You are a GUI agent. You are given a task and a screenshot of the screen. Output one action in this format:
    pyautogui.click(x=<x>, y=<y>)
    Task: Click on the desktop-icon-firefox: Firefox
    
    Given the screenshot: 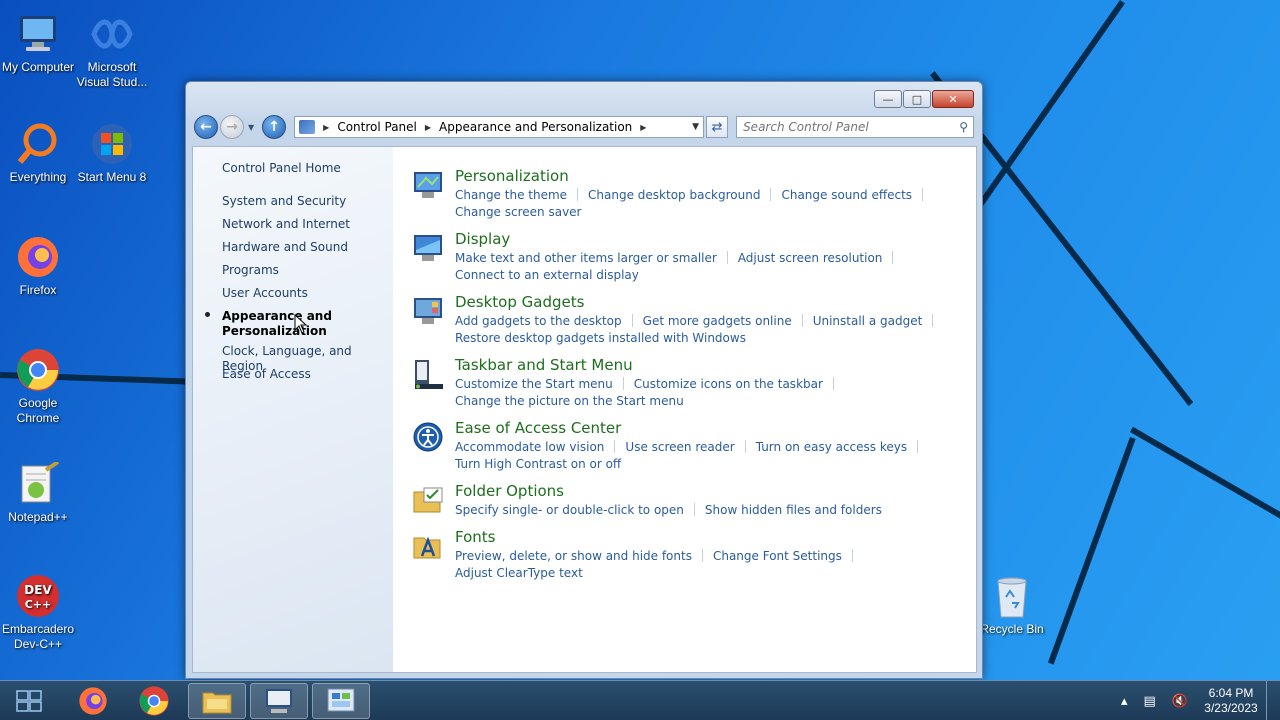 What is the action you would take?
    pyautogui.click(x=38, y=265)
    